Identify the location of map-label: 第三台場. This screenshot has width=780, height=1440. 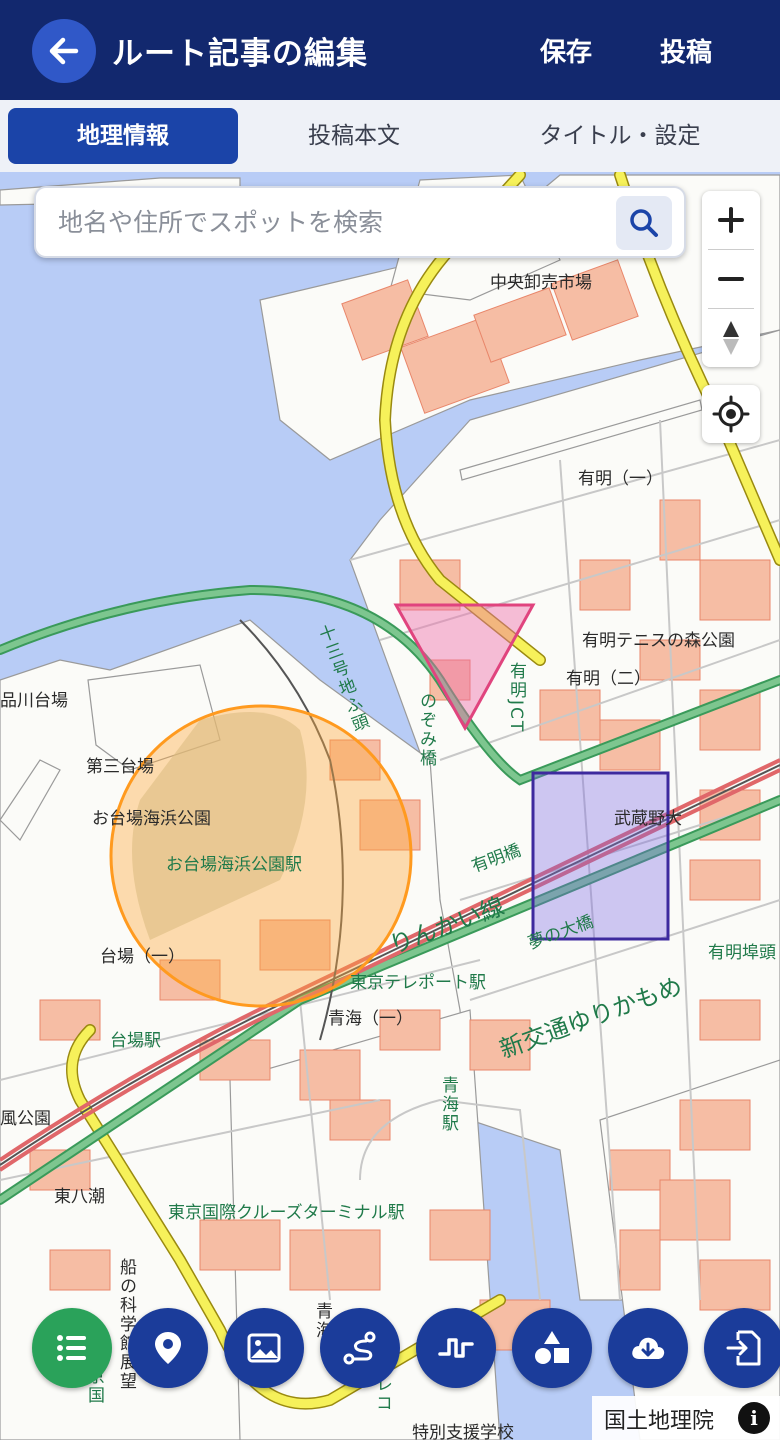
(120, 767).